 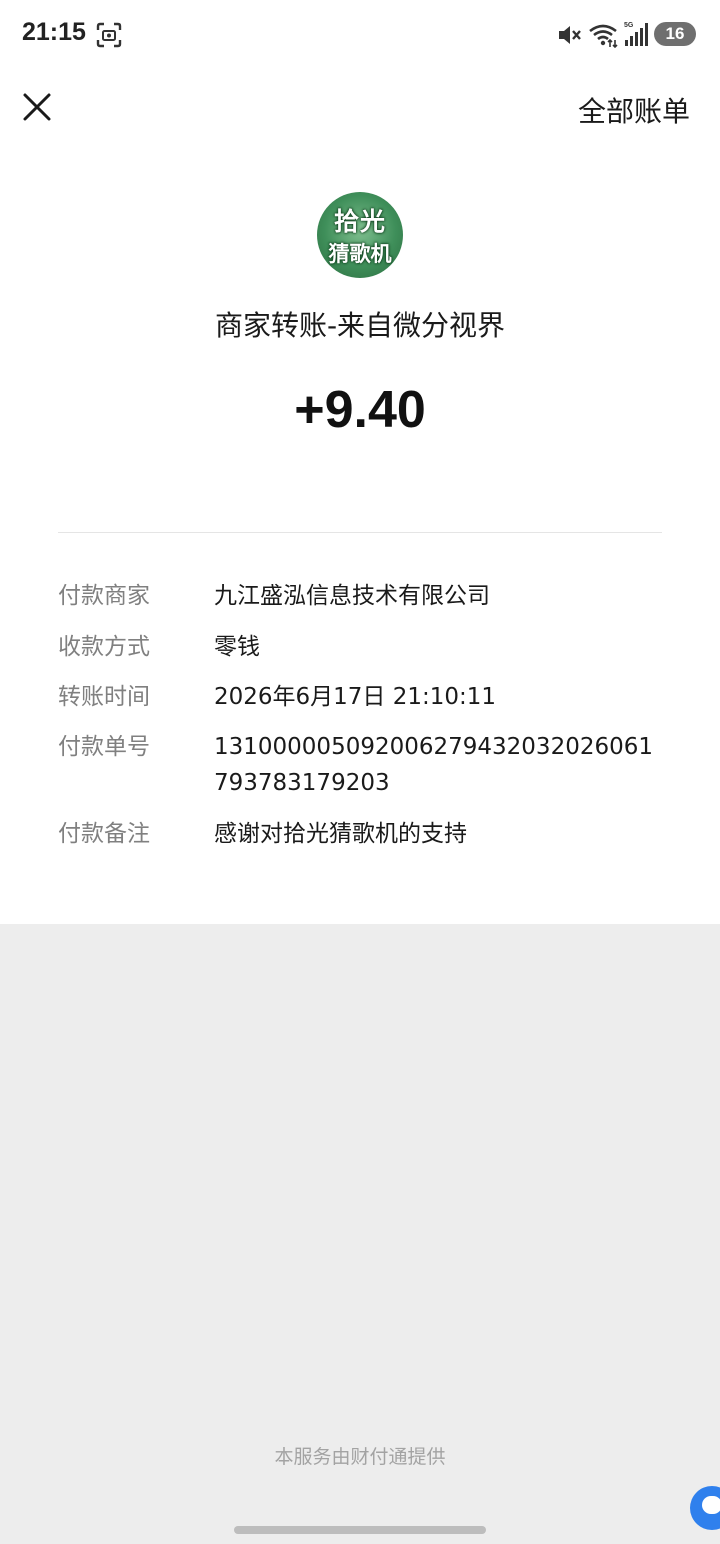 I want to click on detail-label: 付款单号, so click(x=104, y=747).